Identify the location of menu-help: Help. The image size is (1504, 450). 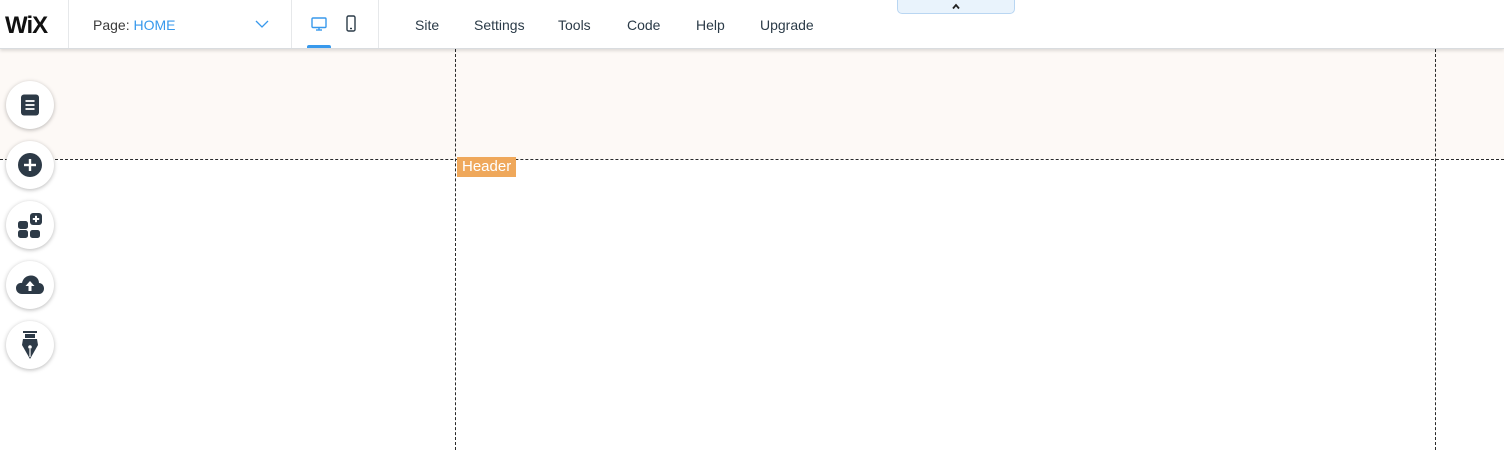
(710, 25).